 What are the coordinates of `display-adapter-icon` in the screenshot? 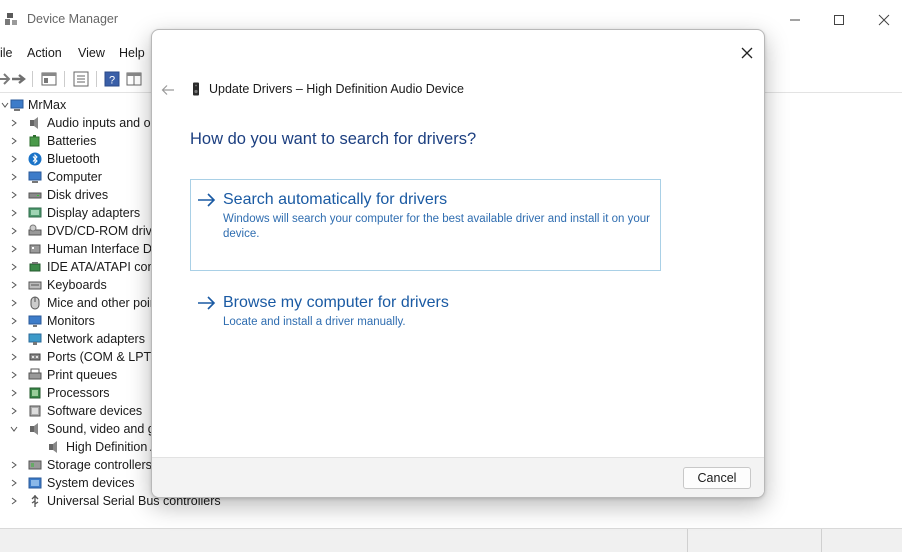 It's located at (35, 212).